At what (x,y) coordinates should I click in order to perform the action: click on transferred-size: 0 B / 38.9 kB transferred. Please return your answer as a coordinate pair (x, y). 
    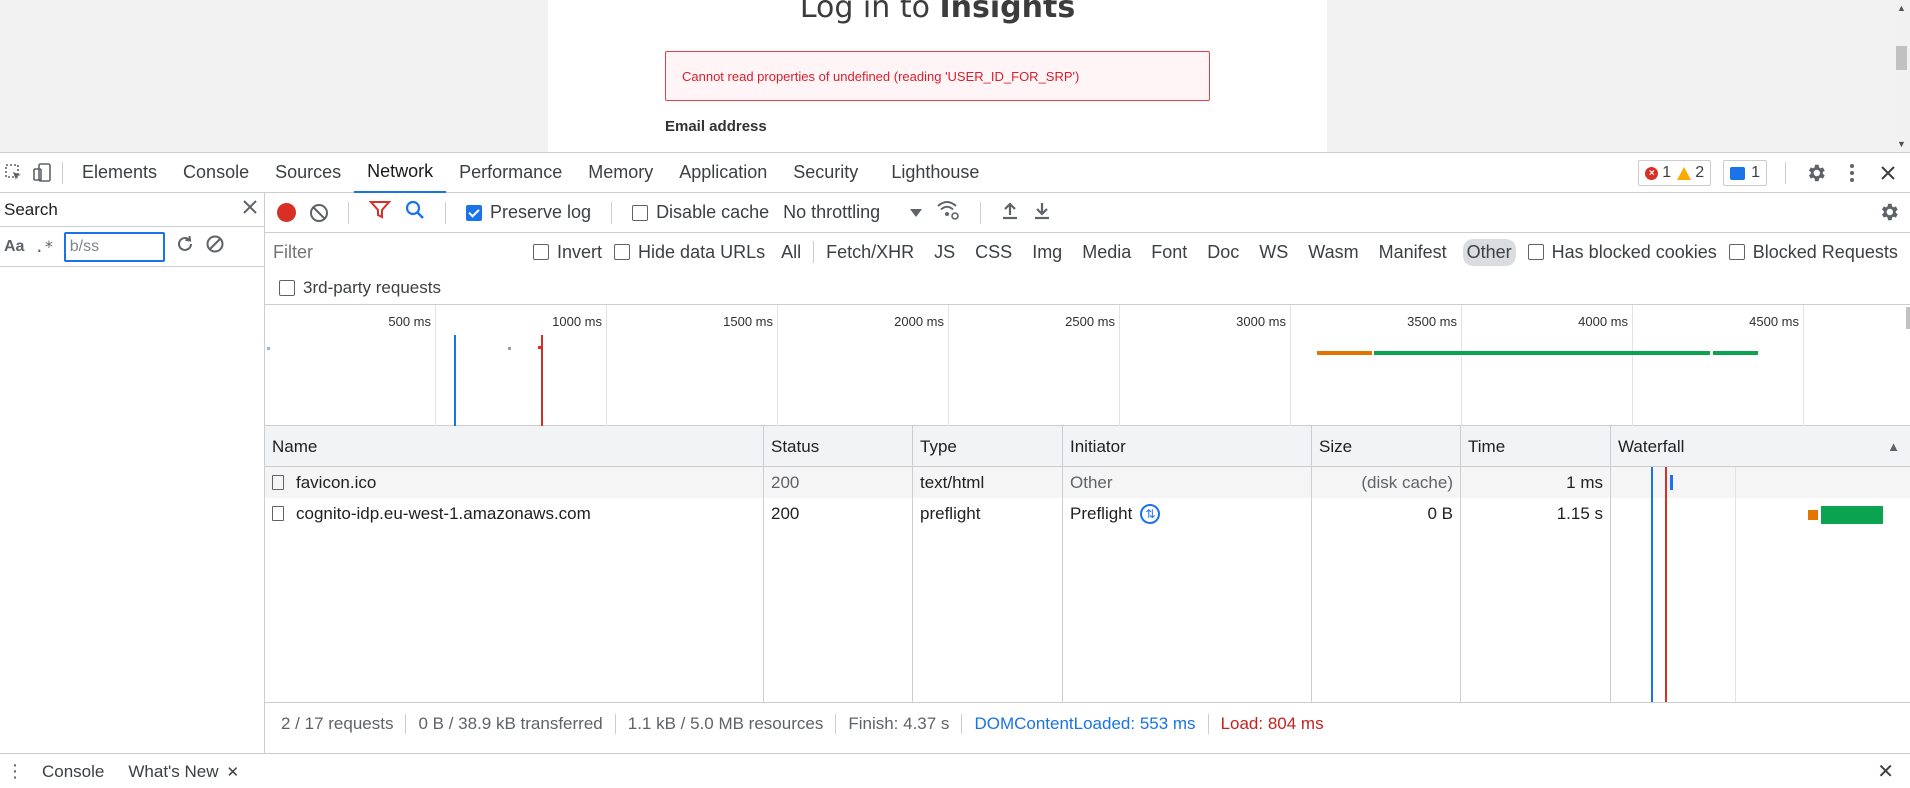
    Looking at the image, I should click on (511, 723).